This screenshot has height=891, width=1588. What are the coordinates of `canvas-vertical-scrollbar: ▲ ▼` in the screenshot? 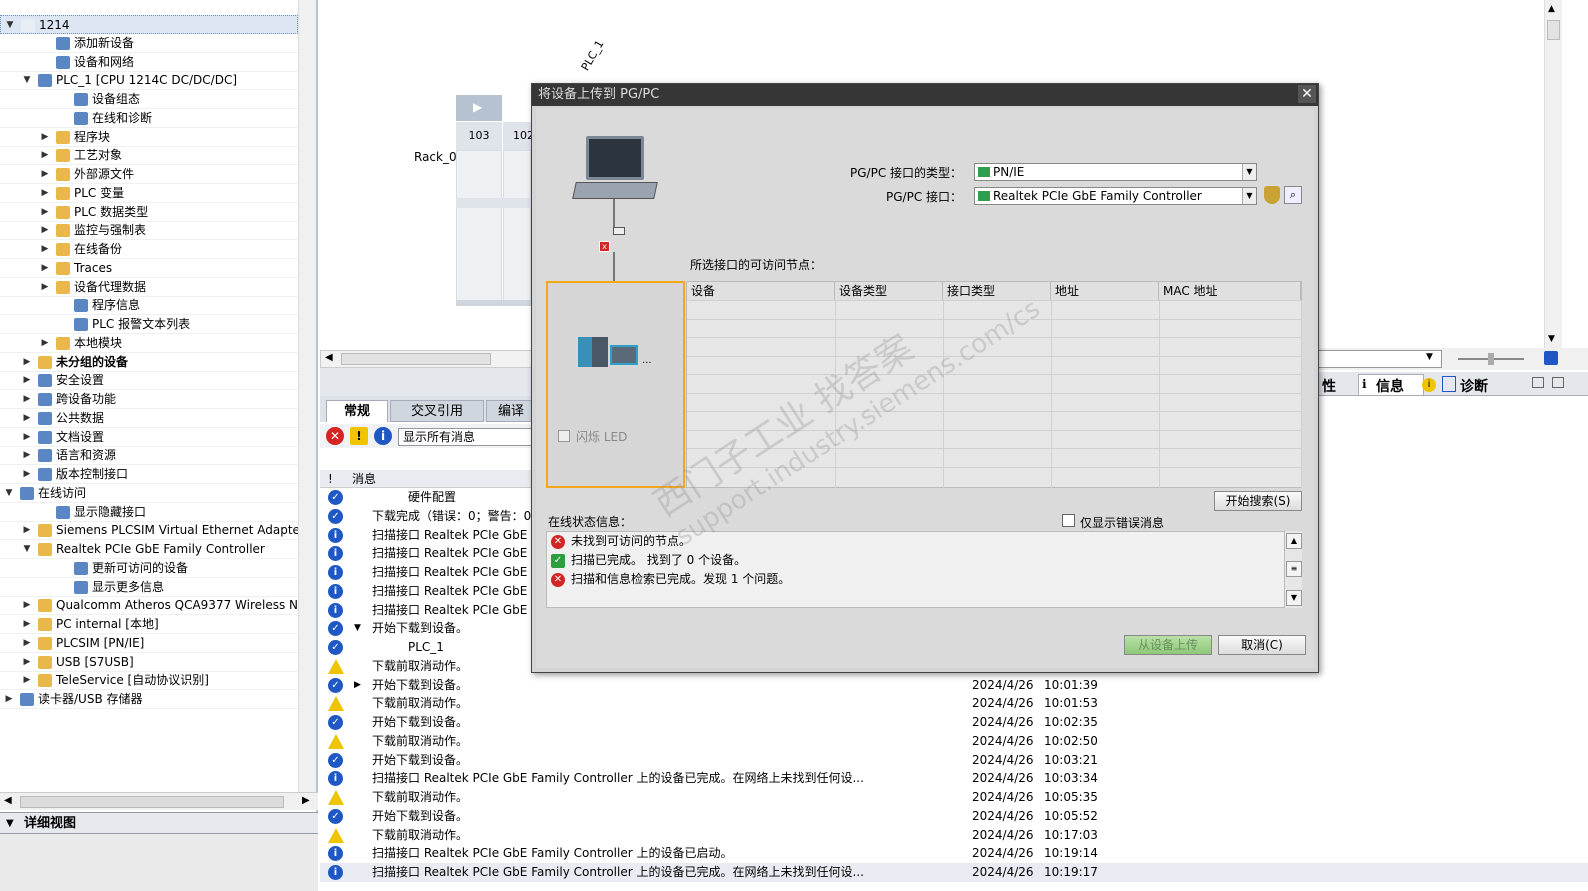 It's located at (1553, 175).